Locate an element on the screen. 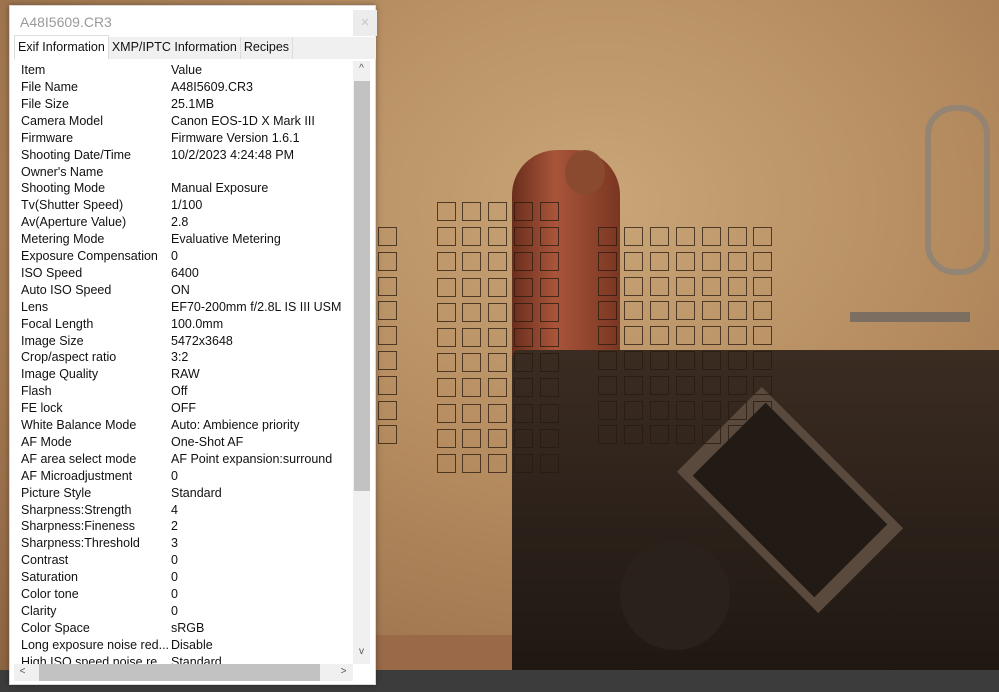  row-item: Color tone is located at coordinates (50, 594).